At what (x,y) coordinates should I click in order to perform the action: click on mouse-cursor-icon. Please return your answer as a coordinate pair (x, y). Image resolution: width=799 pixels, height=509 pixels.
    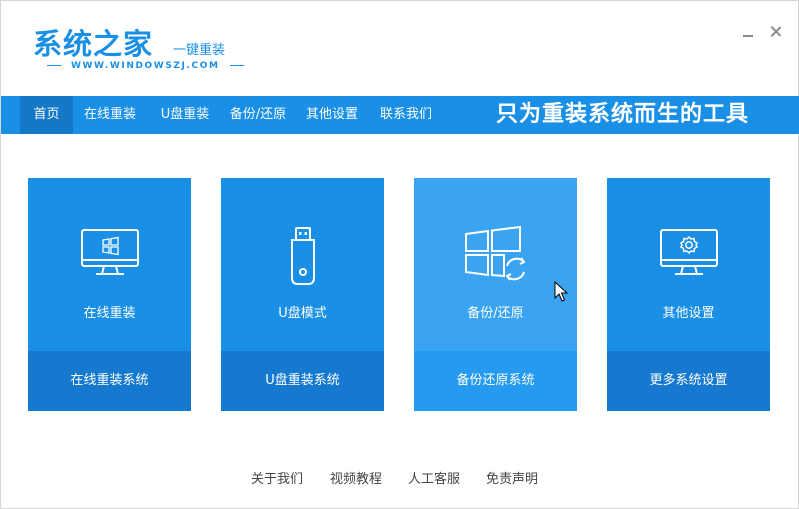
    Looking at the image, I should click on (561, 291).